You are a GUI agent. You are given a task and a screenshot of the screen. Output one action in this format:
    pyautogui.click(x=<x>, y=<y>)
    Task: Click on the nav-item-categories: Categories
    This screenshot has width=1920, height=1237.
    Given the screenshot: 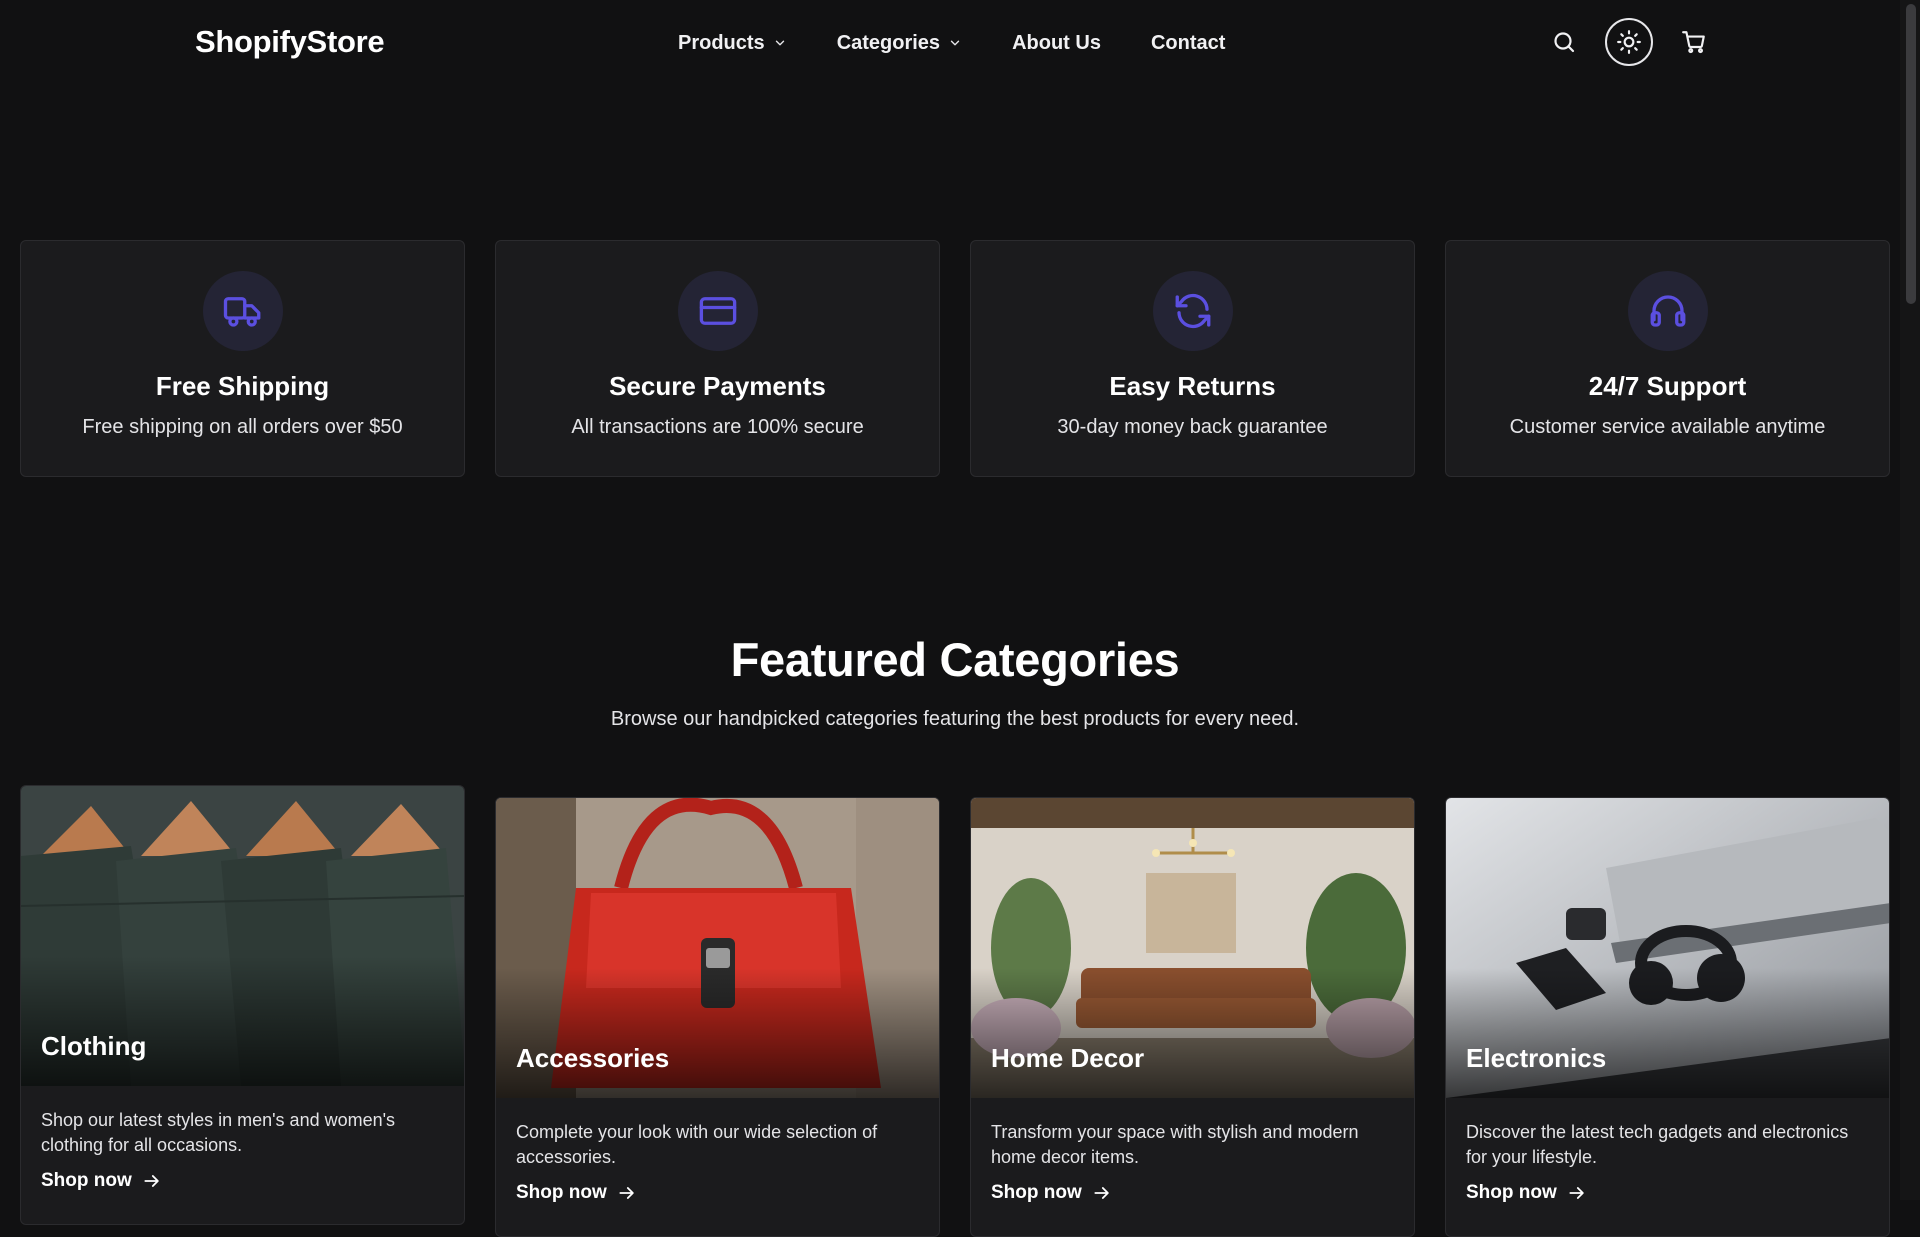 What is the action you would take?
    pyautogui.click(x=899, y=43)
    